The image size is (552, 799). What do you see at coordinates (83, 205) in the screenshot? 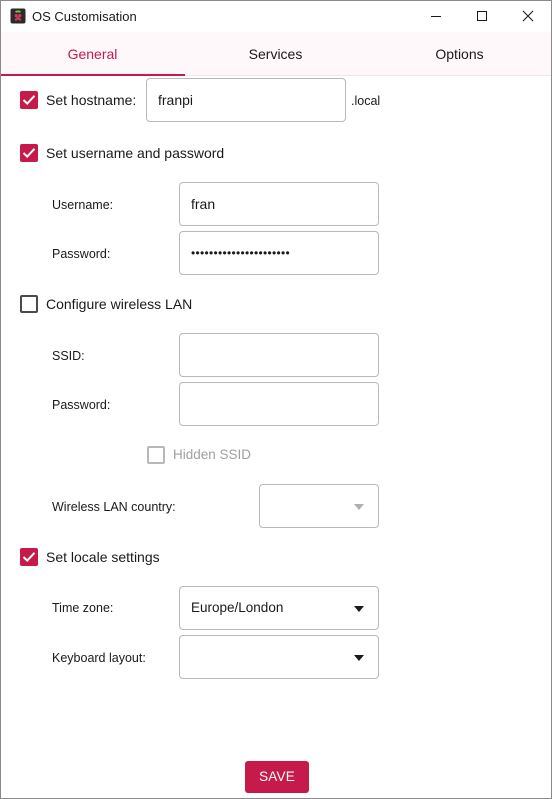
I see `username-label: Username:` at bounding box center [83, 205].